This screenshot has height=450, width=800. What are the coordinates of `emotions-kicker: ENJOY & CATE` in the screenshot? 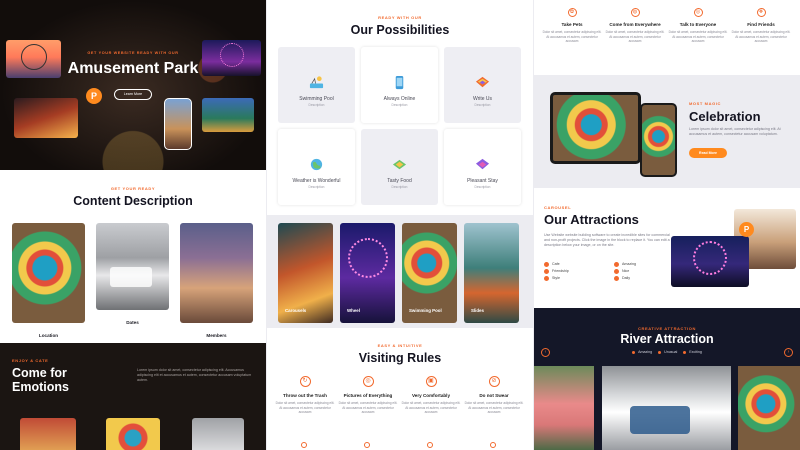 It's located at (30, 360).